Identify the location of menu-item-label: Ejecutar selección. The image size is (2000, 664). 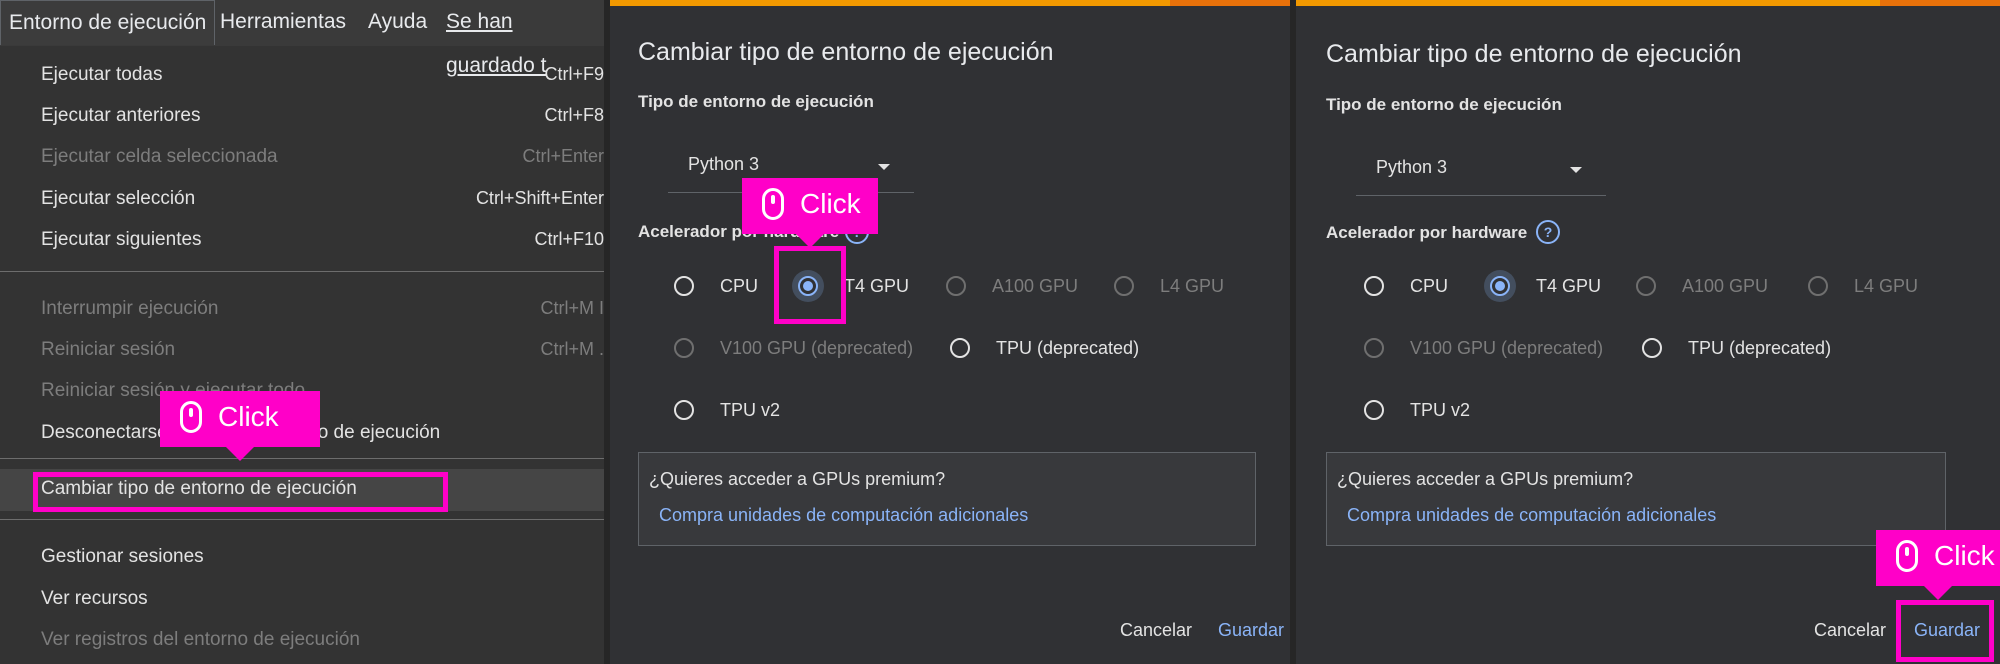
(118, 198).